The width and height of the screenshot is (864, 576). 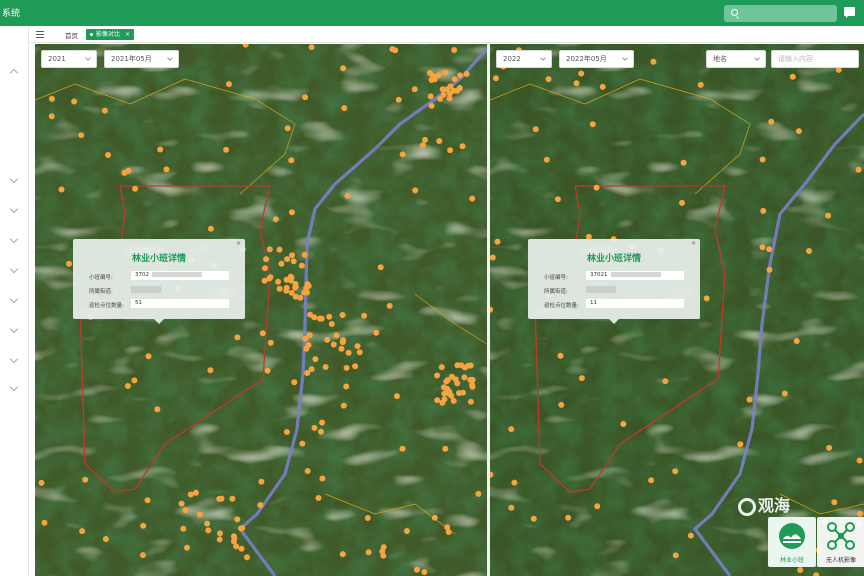 What do you see at coordinates (238, 243) in the screenshot?
I see `popup-close-icon: ×` at bounding box center [238, 243].